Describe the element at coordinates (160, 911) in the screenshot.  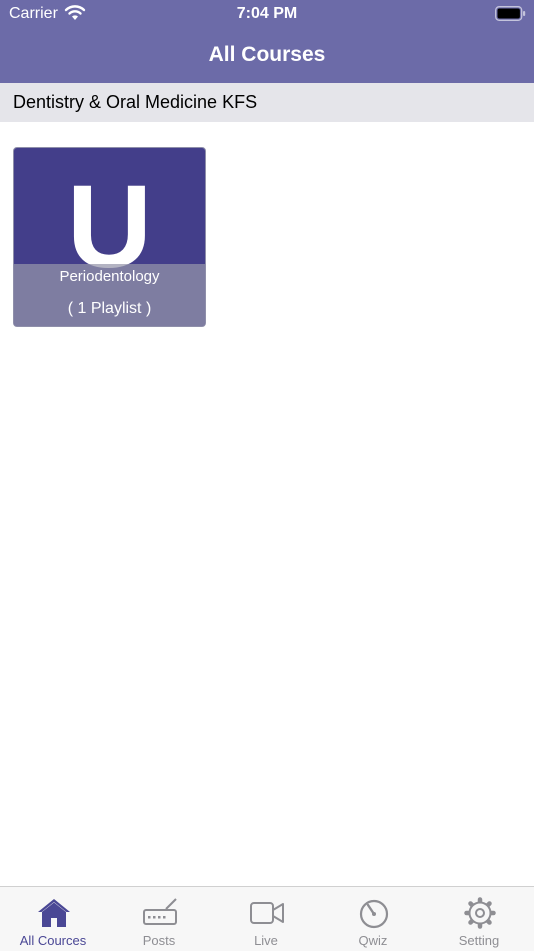
I see `keyboard-icon` at that location.